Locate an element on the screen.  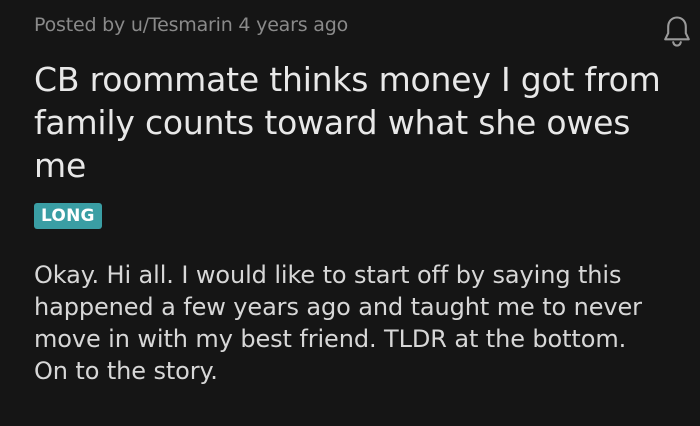
post-flair: LONG is located at coordinates (68, 216).